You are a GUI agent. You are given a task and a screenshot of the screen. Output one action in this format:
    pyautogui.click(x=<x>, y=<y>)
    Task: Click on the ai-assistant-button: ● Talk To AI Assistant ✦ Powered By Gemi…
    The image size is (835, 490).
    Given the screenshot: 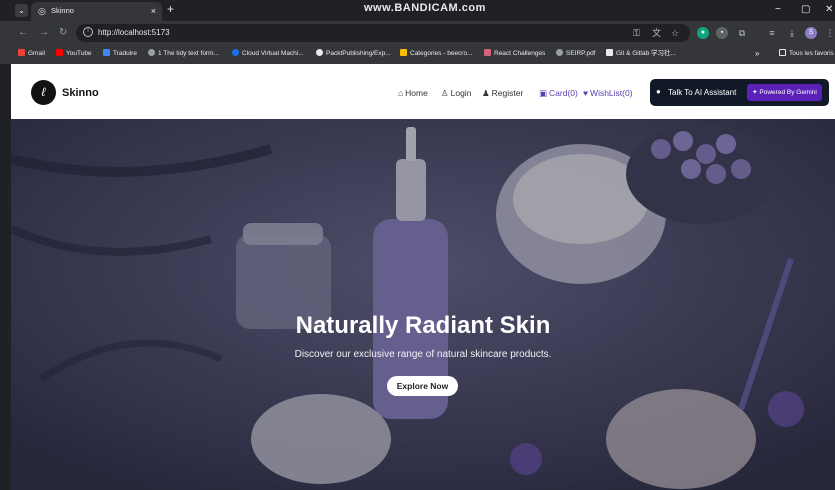 What is the action you would take?
    pyautogui.click(x=739, y=92)
    